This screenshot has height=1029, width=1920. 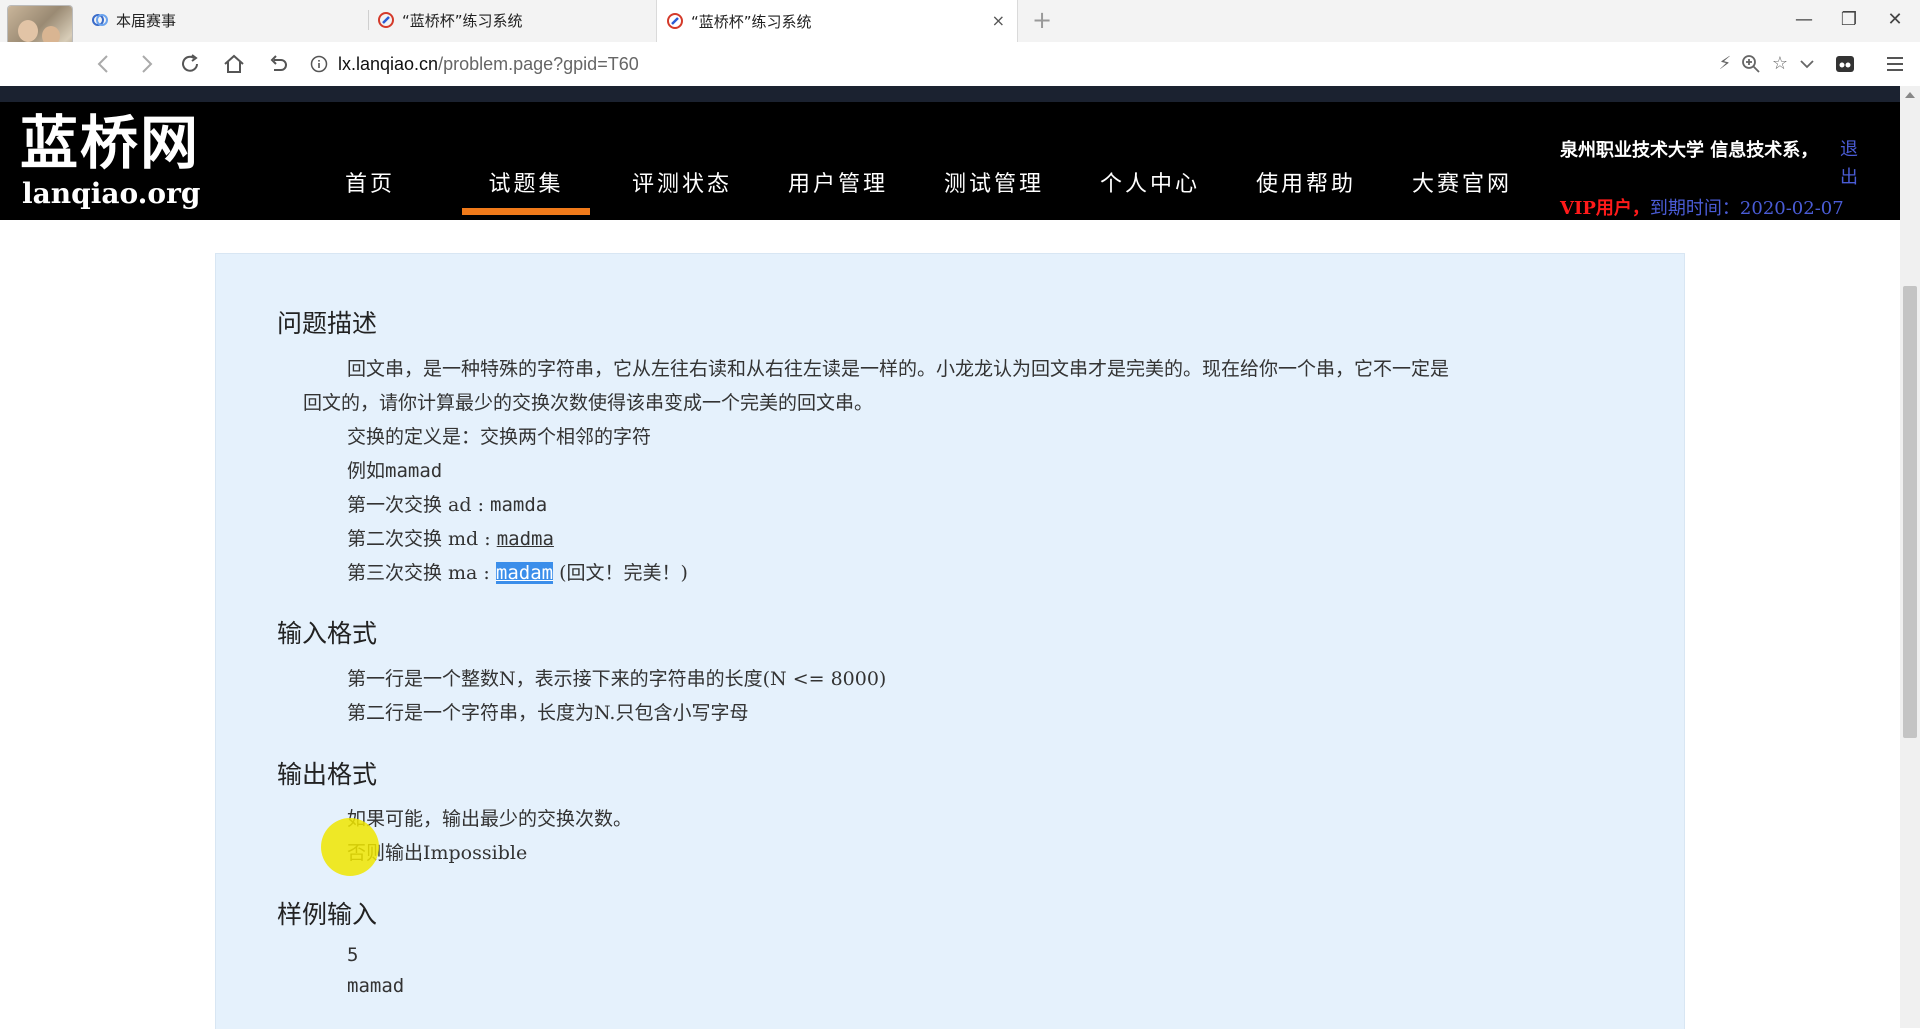 I want to click on step-result: madma, so click(x=525, y=539).